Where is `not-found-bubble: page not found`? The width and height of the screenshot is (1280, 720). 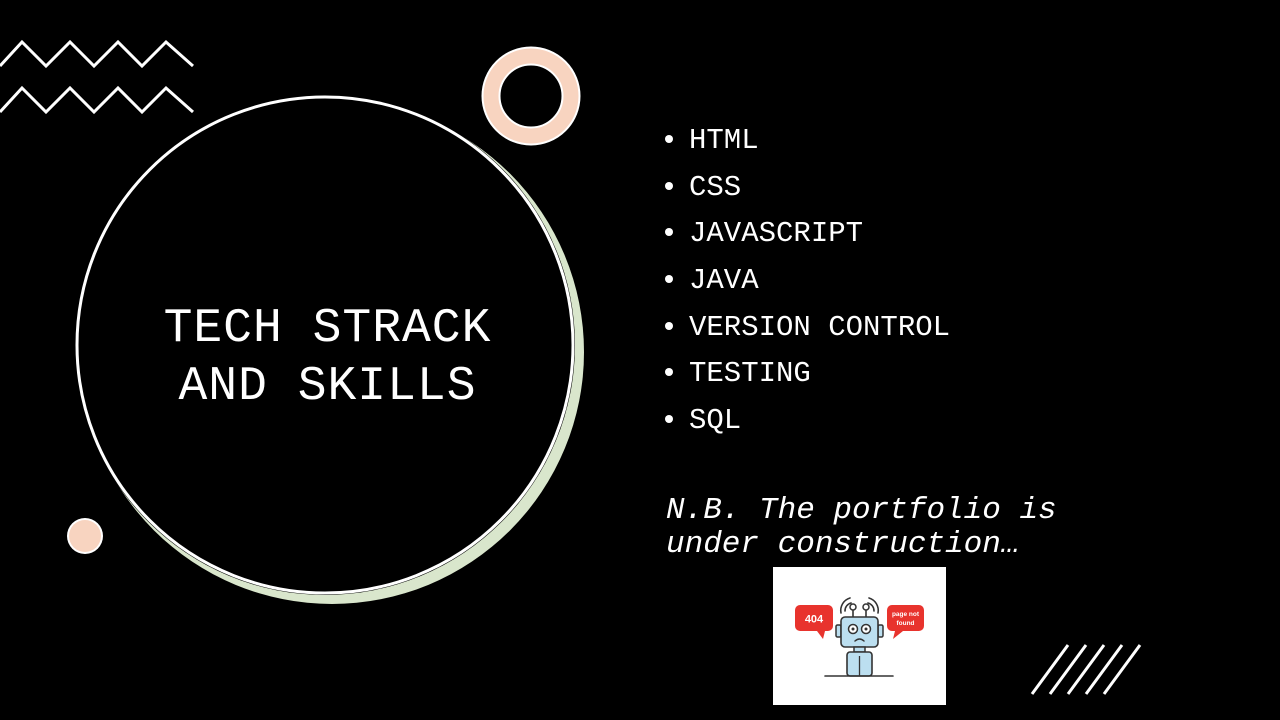 not-found-bubble: page not found is located at coordinates (905, 622).